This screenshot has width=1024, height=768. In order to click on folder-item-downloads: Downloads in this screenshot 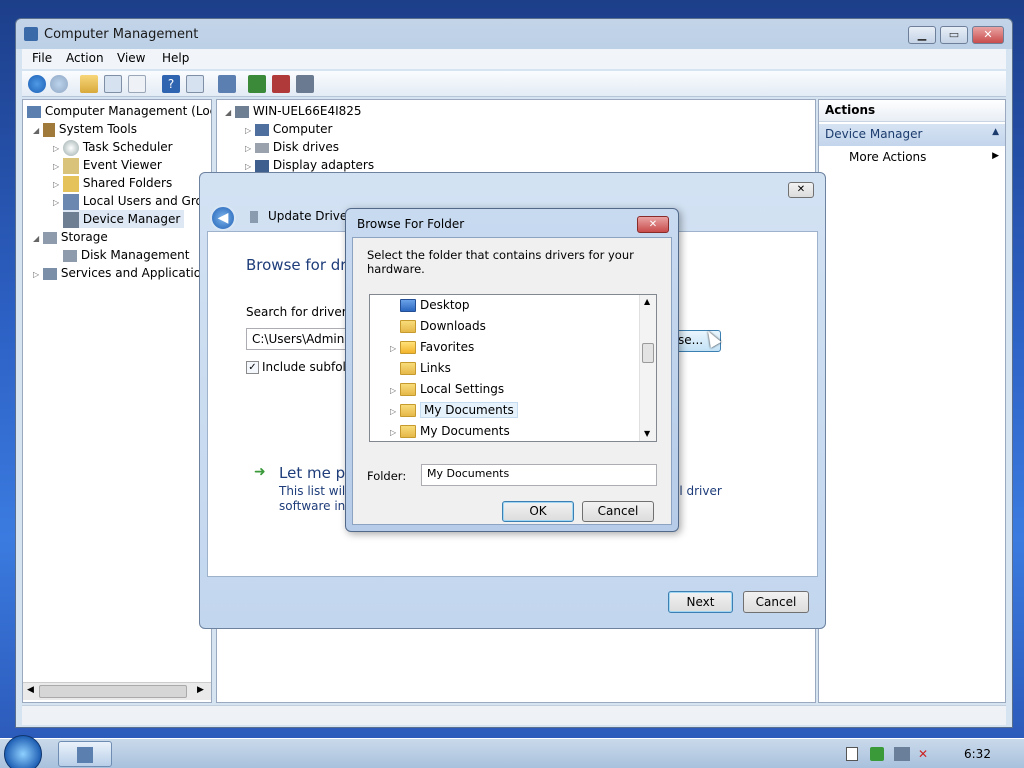, I will do `click(443, 326)`.